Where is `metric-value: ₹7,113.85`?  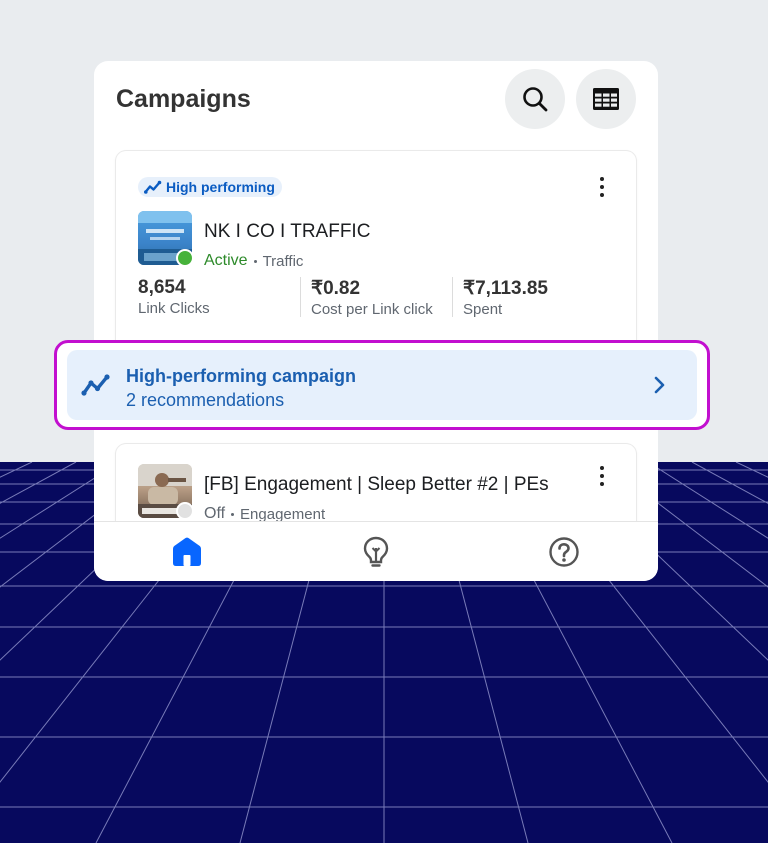
metric-value: ₹7,113.85 is located at coordinates (505, 288).